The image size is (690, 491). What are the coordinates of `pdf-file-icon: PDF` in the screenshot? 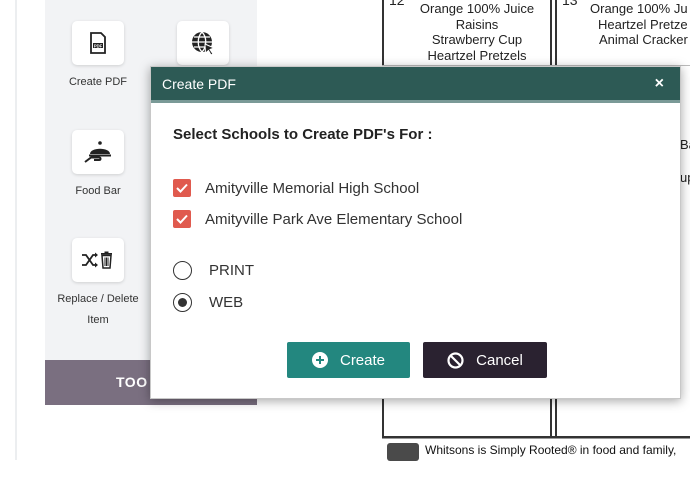 It's located at (98, 43).